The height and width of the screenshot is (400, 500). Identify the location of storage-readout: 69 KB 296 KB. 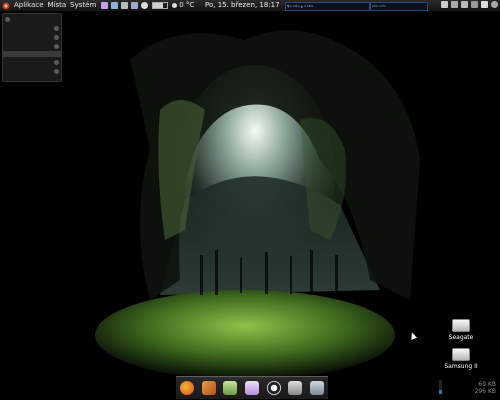
(485, 388).